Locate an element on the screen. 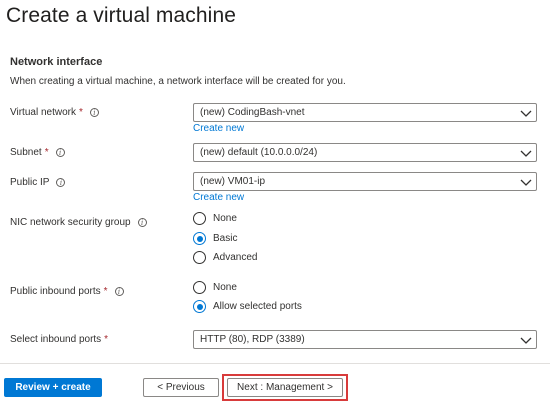 This screenshot has width=550, height=404. next-management-button: Next : Management > is located at coordinates (285, 387).